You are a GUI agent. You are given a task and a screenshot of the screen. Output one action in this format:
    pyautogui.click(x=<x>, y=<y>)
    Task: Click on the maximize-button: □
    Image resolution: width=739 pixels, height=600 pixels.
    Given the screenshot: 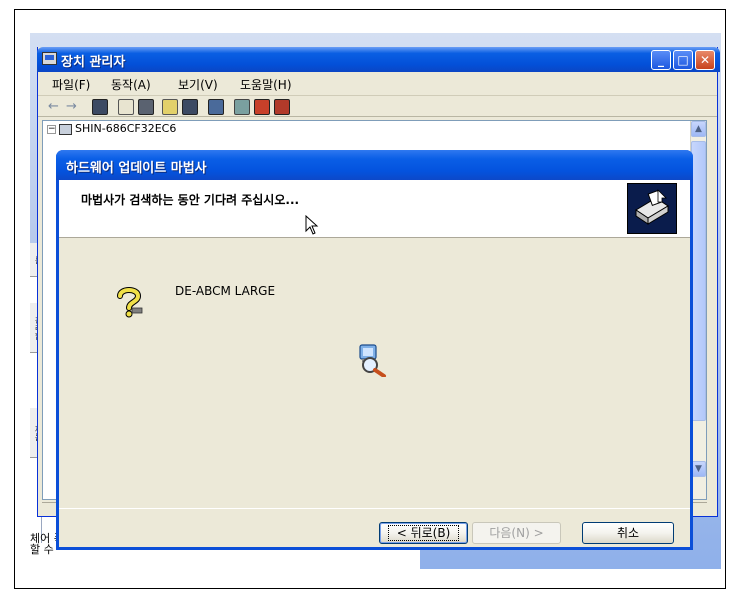 What is the action you would take?
    pyautogui.click(x=683, y=60)
    